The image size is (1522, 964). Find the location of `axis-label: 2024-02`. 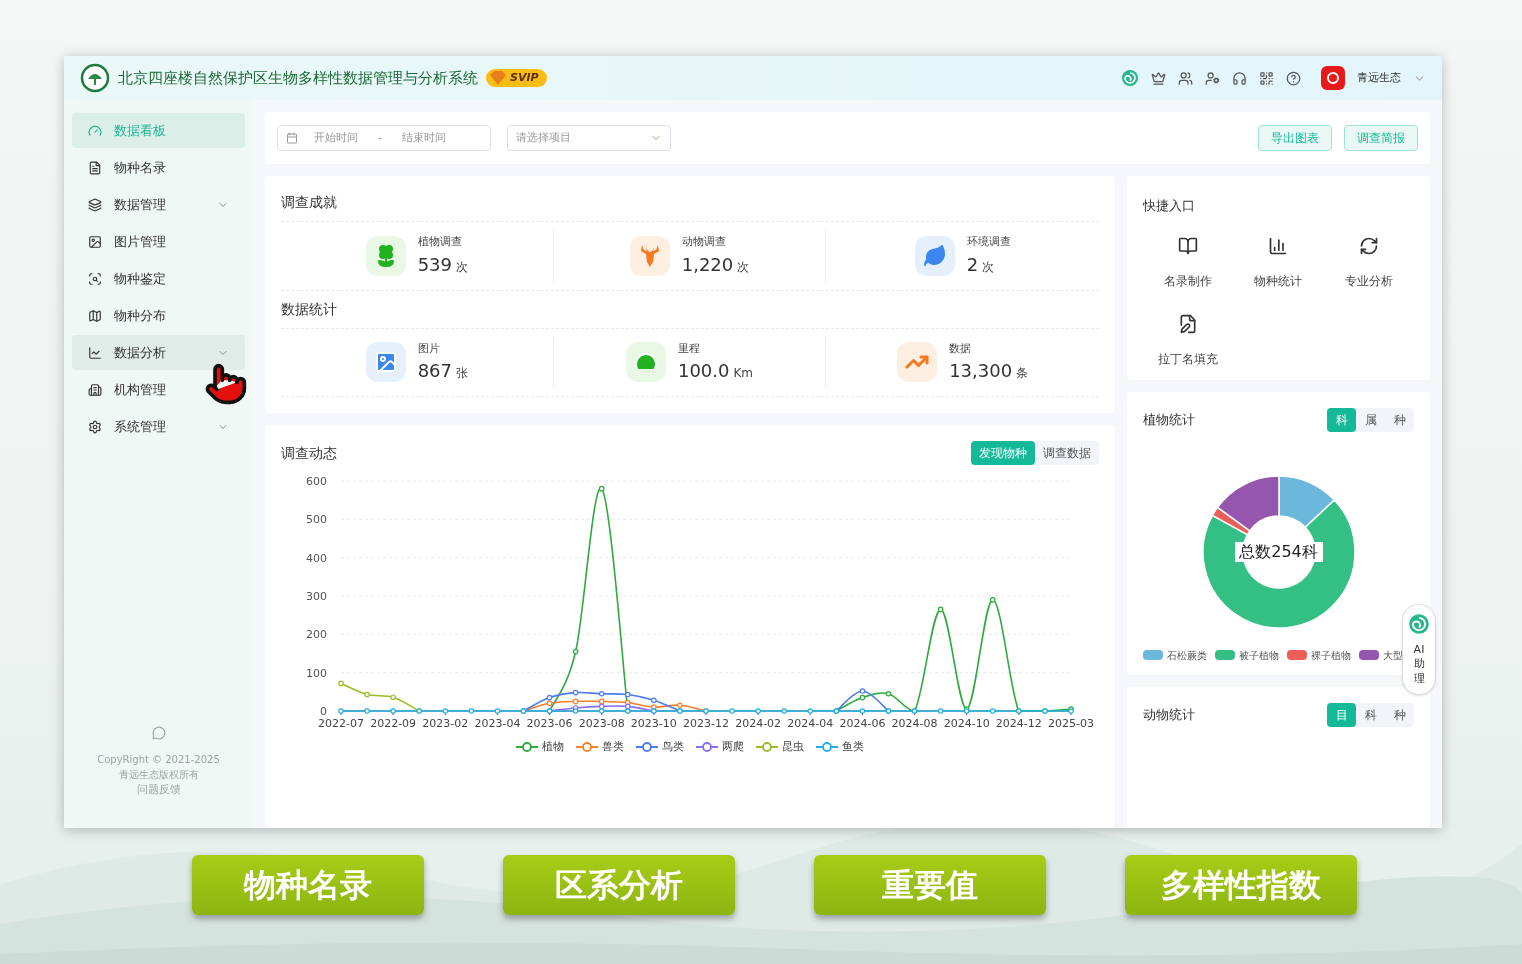

axis-label: 2024-02 is located at coordinates (758, 723).